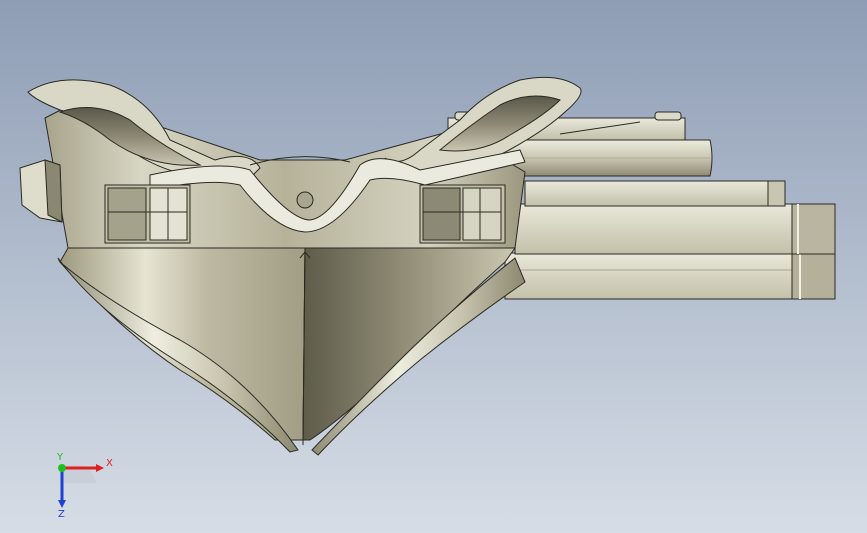 The image size is (867, 533). What do you see at coordinates (62, 504) in the screenshot?
I see `z-axis-head` at bounding box center [62, 504].